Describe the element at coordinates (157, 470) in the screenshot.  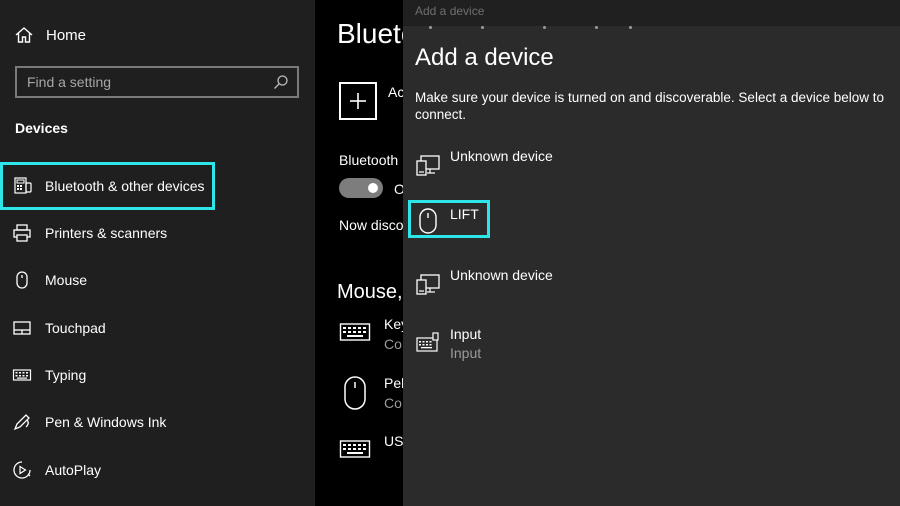
I see `sidebar-item-autoplay: AutoPlay` at that location.